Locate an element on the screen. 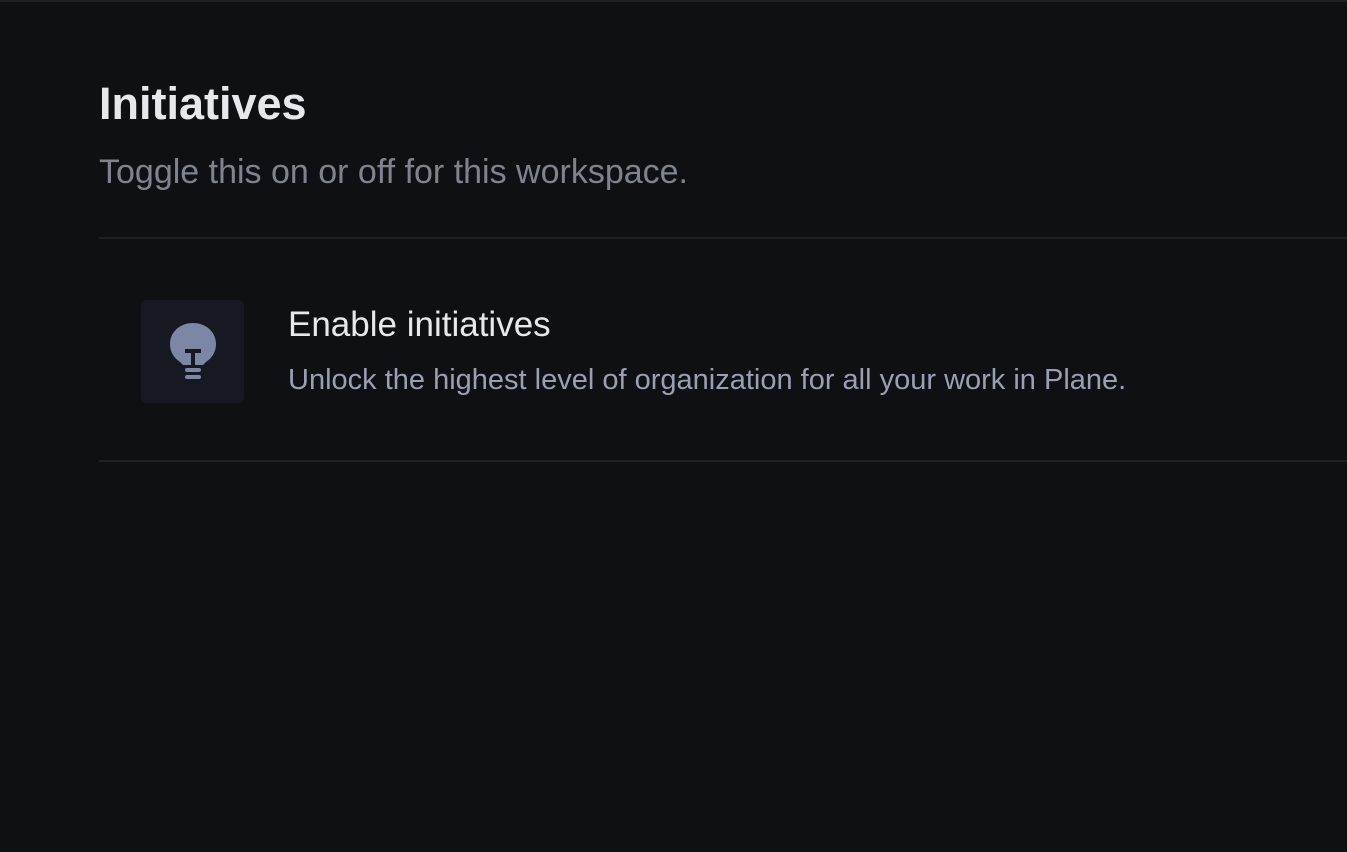 This screenshot has width=1347, height=852. feature-title: Enable initiatives is located at coordinates (419, 324).